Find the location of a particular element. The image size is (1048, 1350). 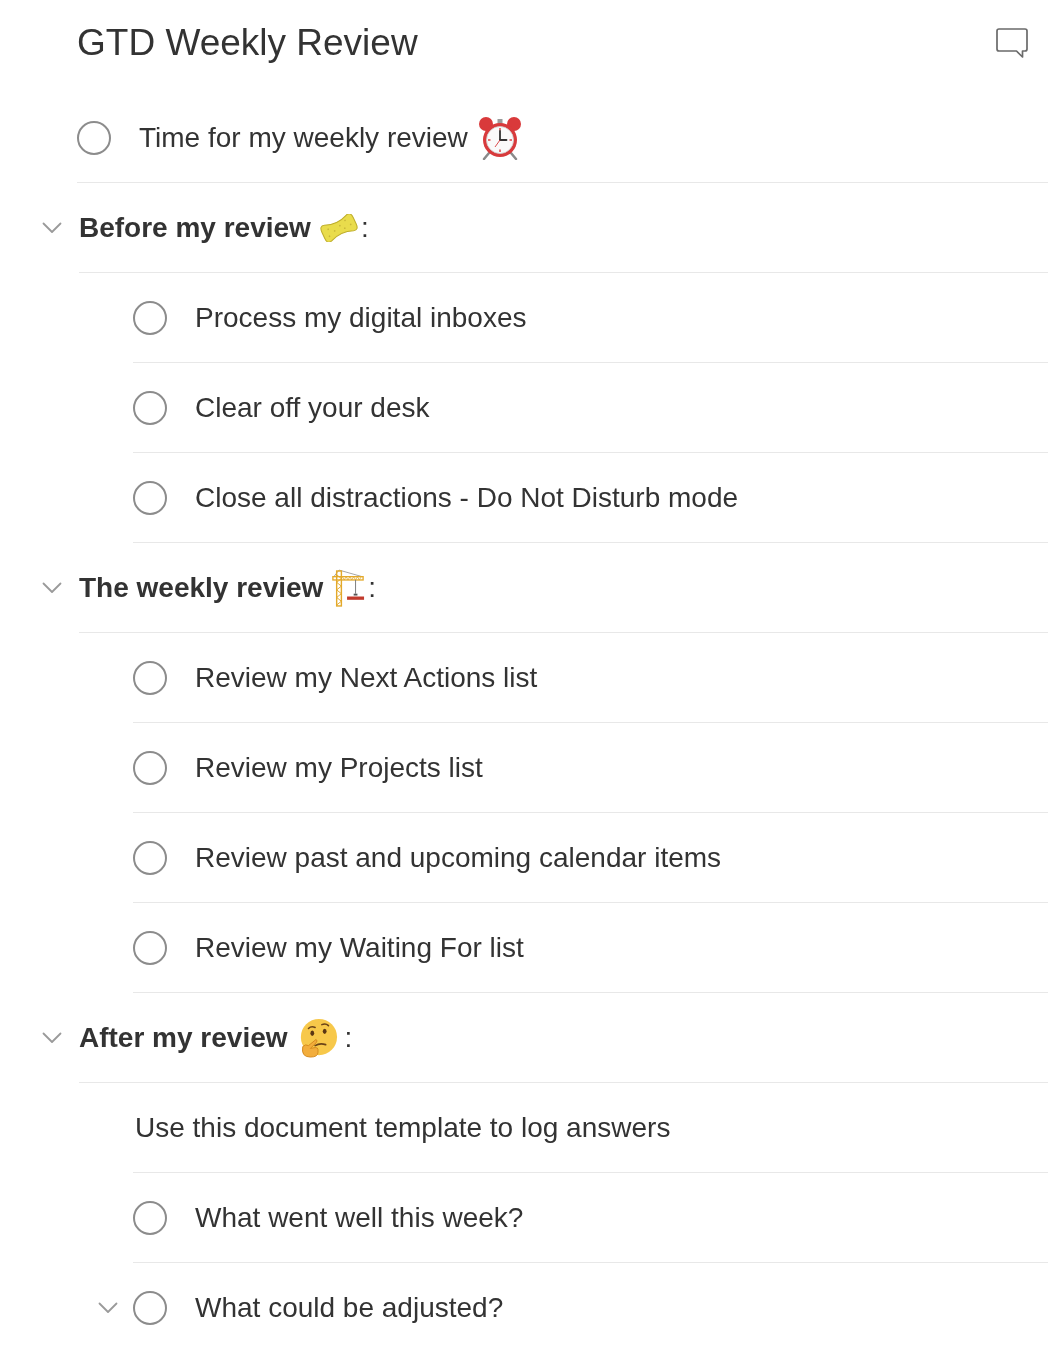

section-title: Before my review is located at coordinates (195, 227).